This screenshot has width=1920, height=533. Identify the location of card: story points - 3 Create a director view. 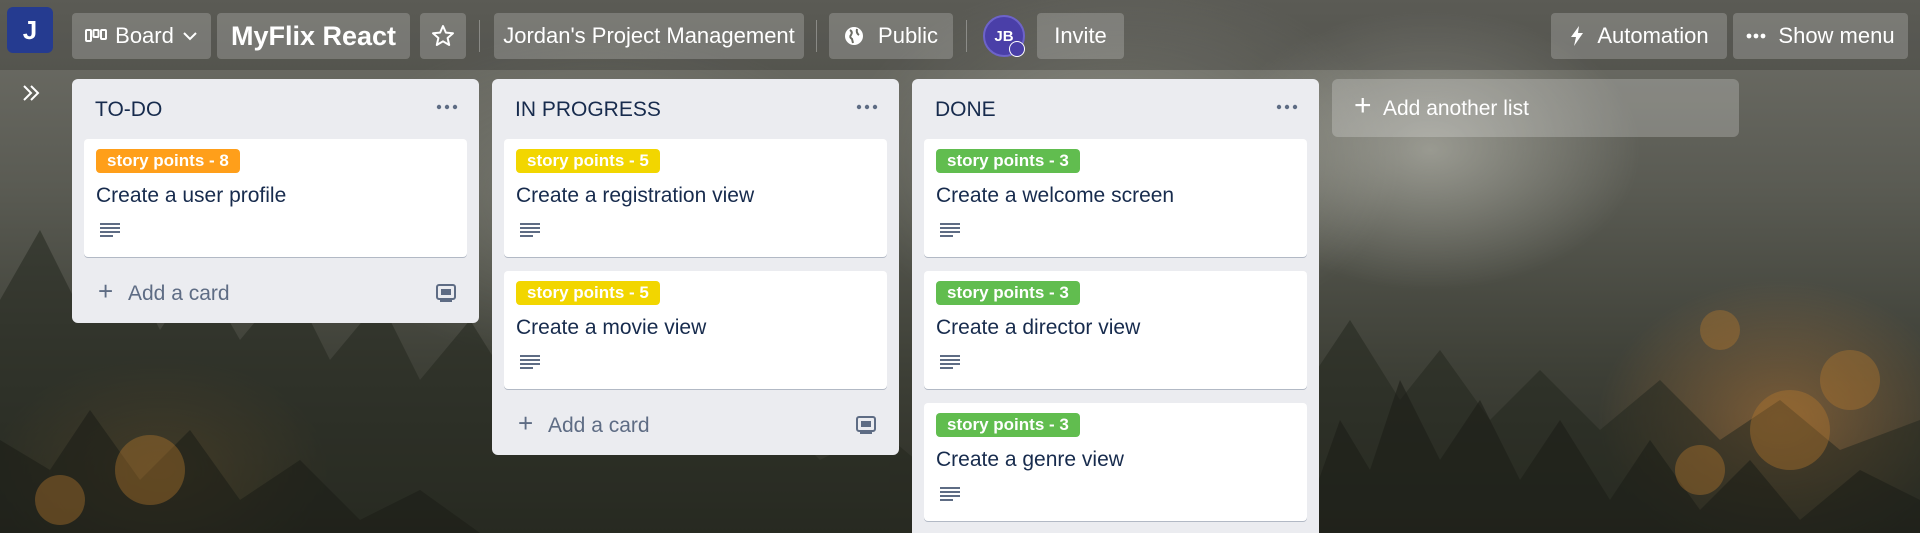
(1115, 330).